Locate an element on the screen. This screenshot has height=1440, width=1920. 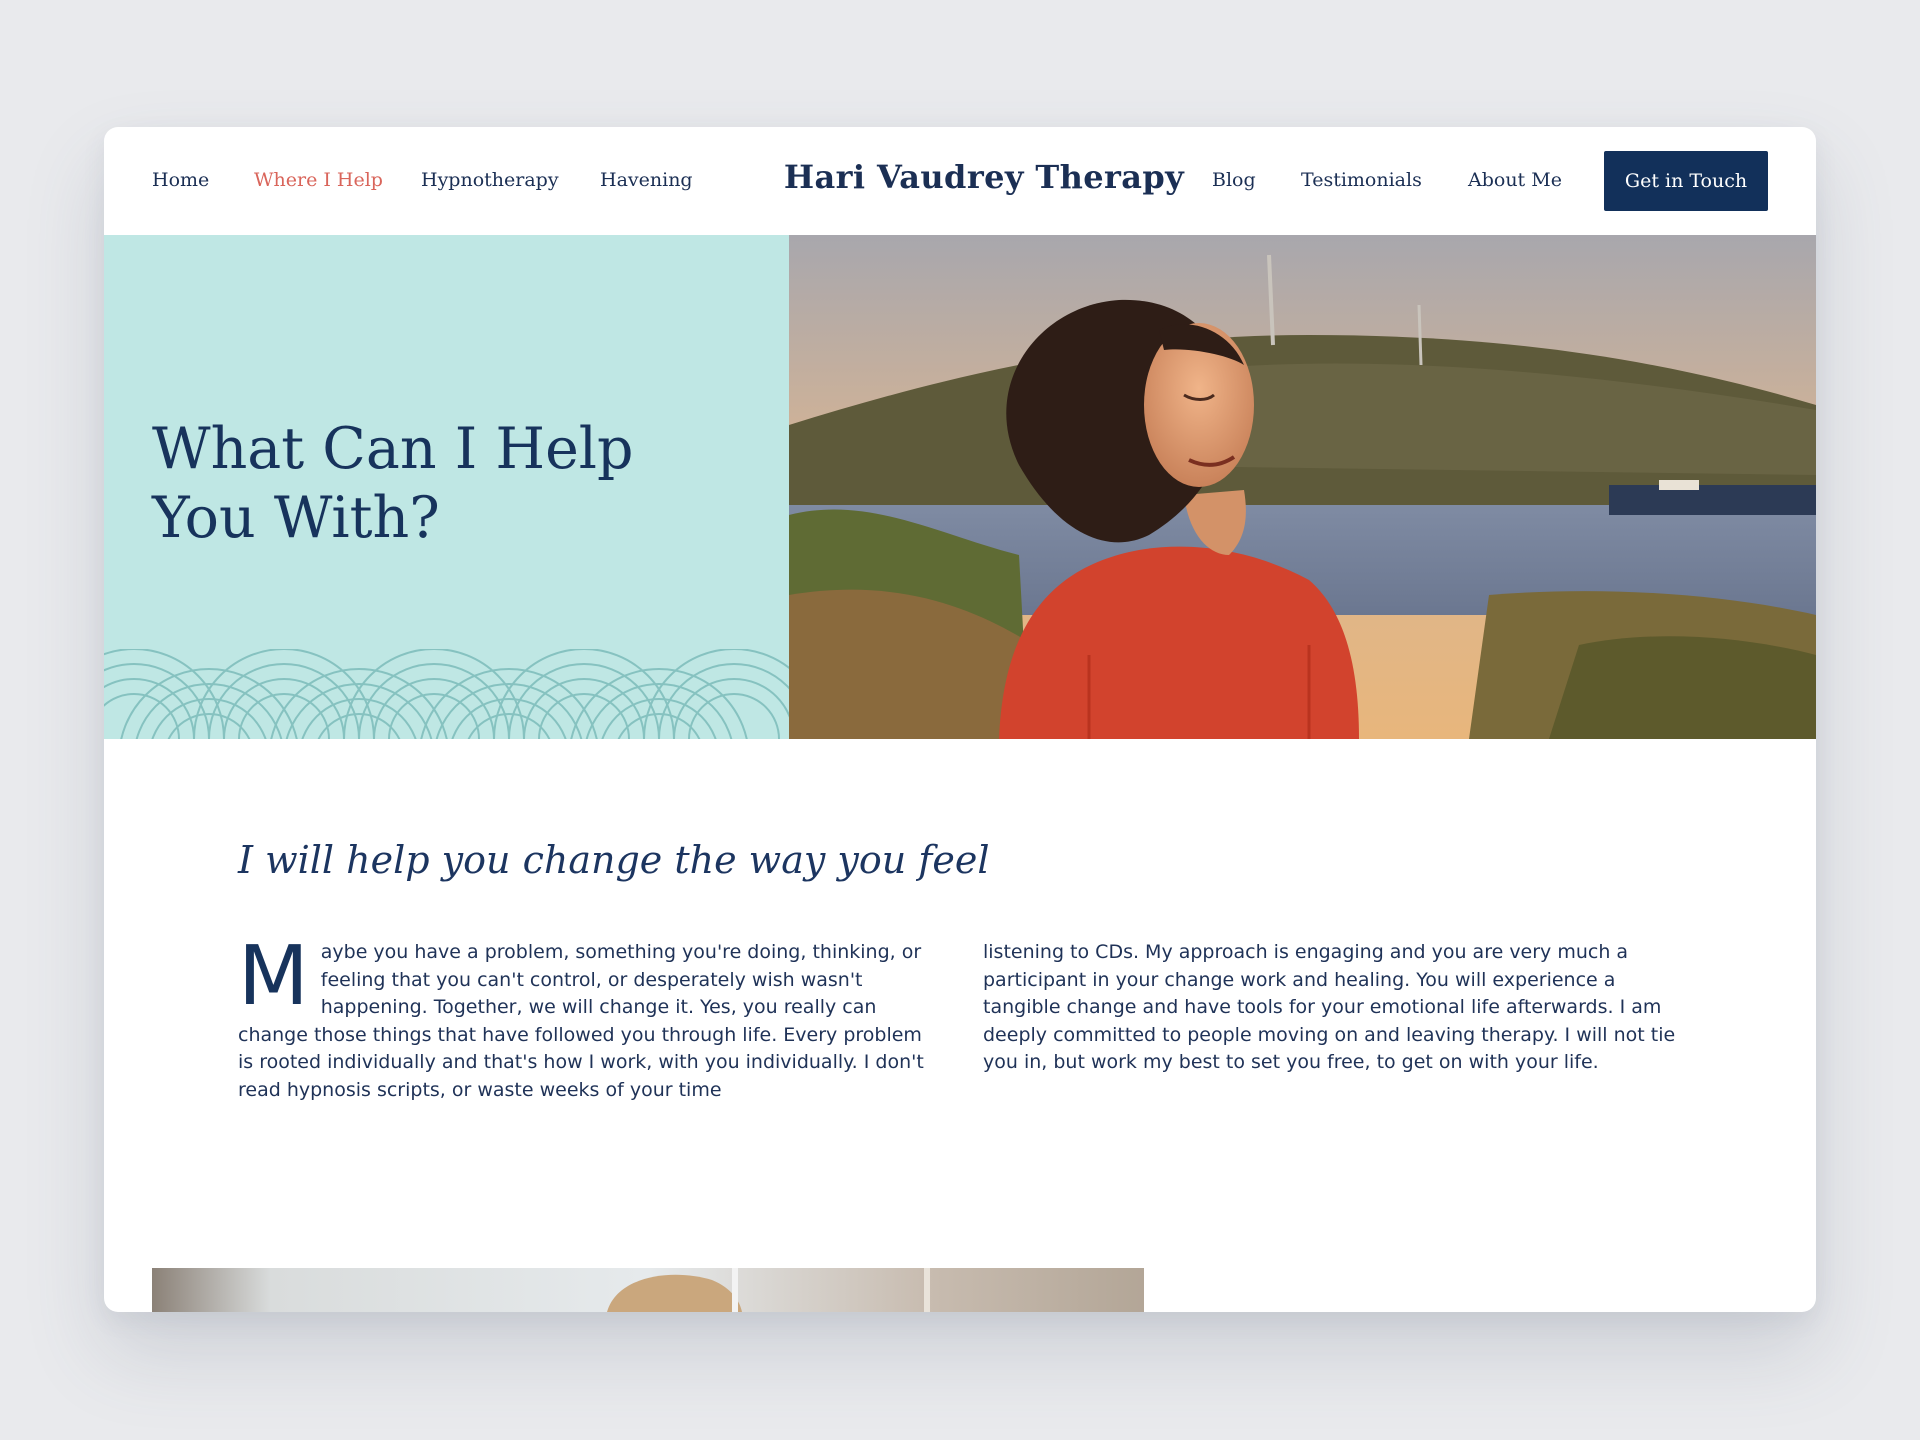
nav-blog: Blog is located at coordinates (1234, 180).